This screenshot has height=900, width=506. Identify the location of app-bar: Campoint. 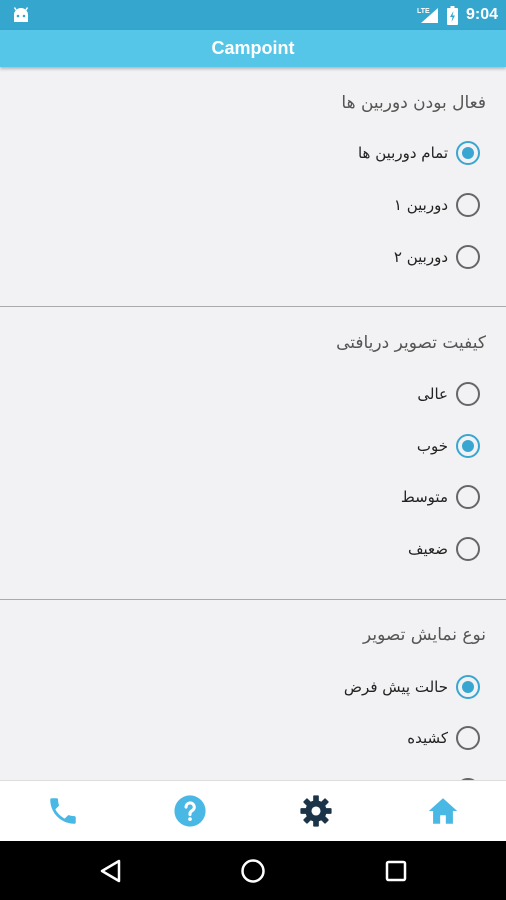
(253, 48).